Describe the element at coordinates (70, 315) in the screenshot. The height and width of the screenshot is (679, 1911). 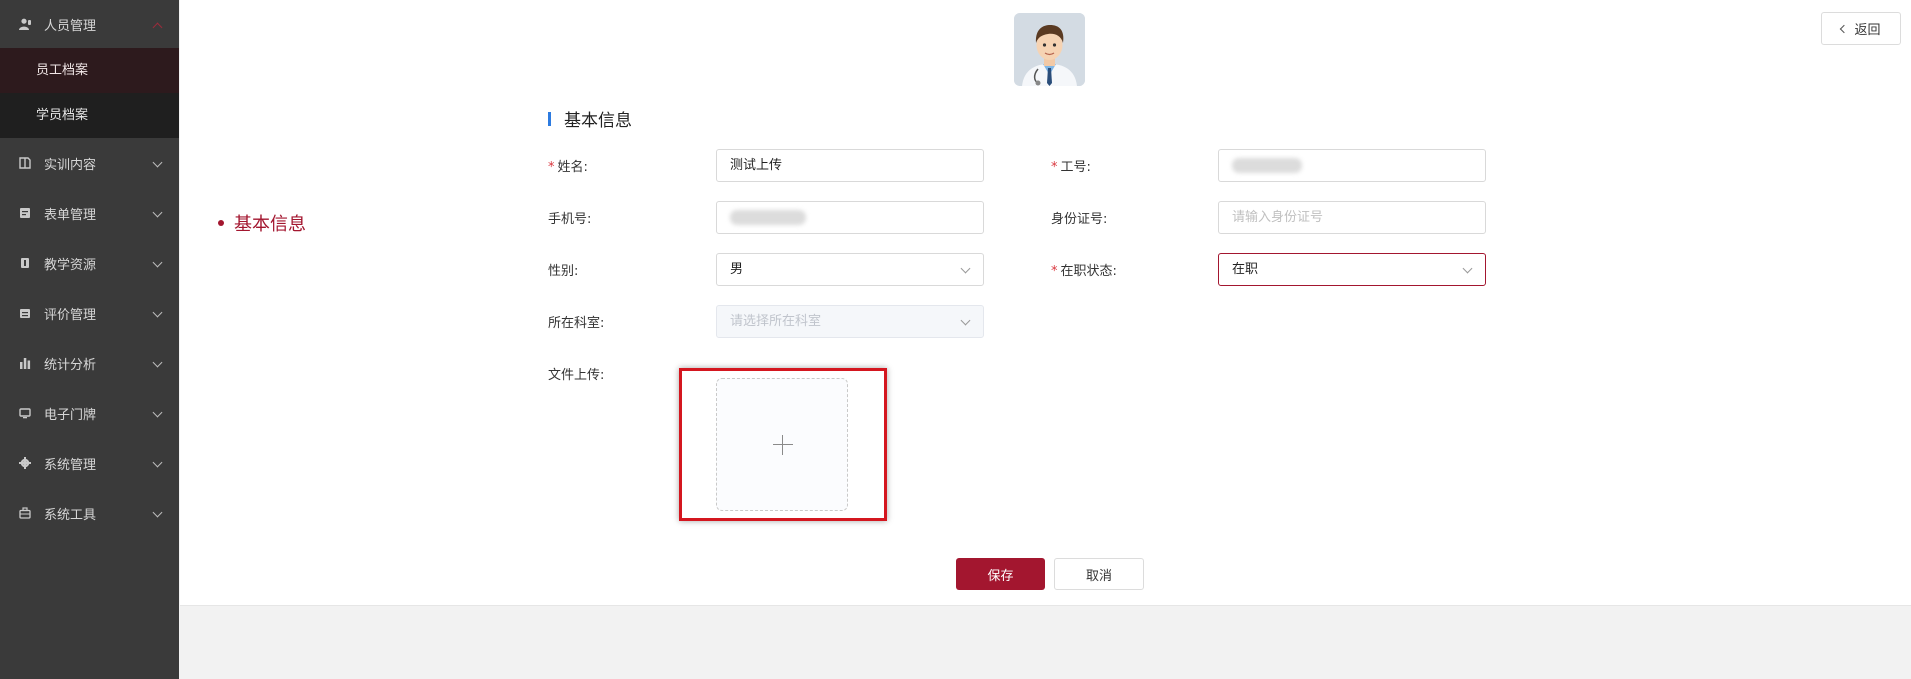
I see `sidebar-group-label: 评价管理` at that location.